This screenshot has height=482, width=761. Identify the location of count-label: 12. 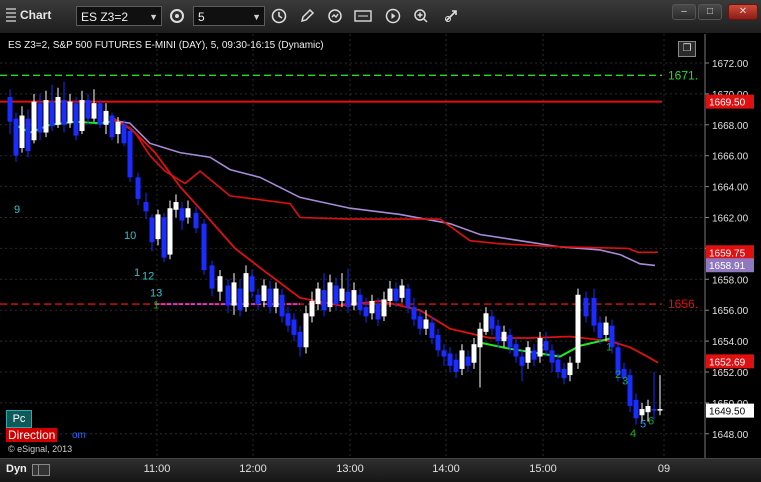
(148, 276).